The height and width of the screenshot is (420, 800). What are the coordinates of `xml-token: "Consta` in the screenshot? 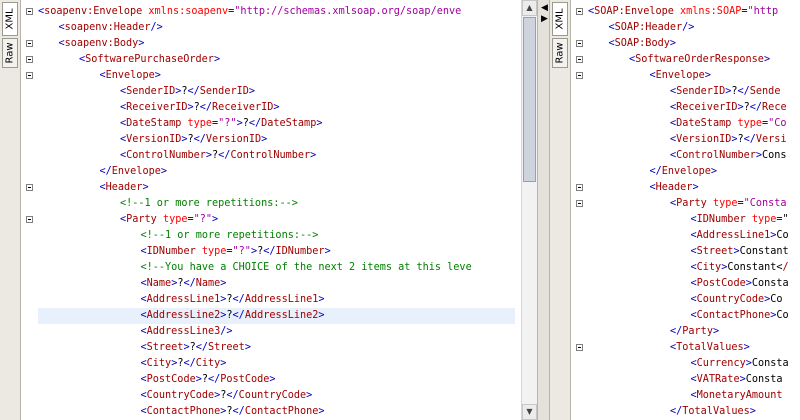 It's located at (765, 203).